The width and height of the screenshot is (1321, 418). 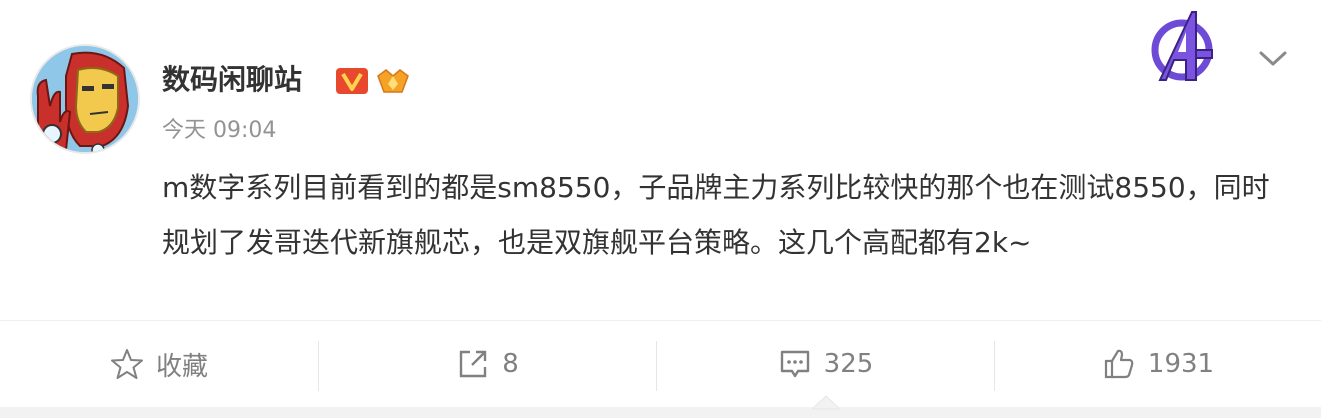 What do you see at coordinates (393, 81) in the screenshot?
I see `fan-level-badge` at bounding box center [393, 81].